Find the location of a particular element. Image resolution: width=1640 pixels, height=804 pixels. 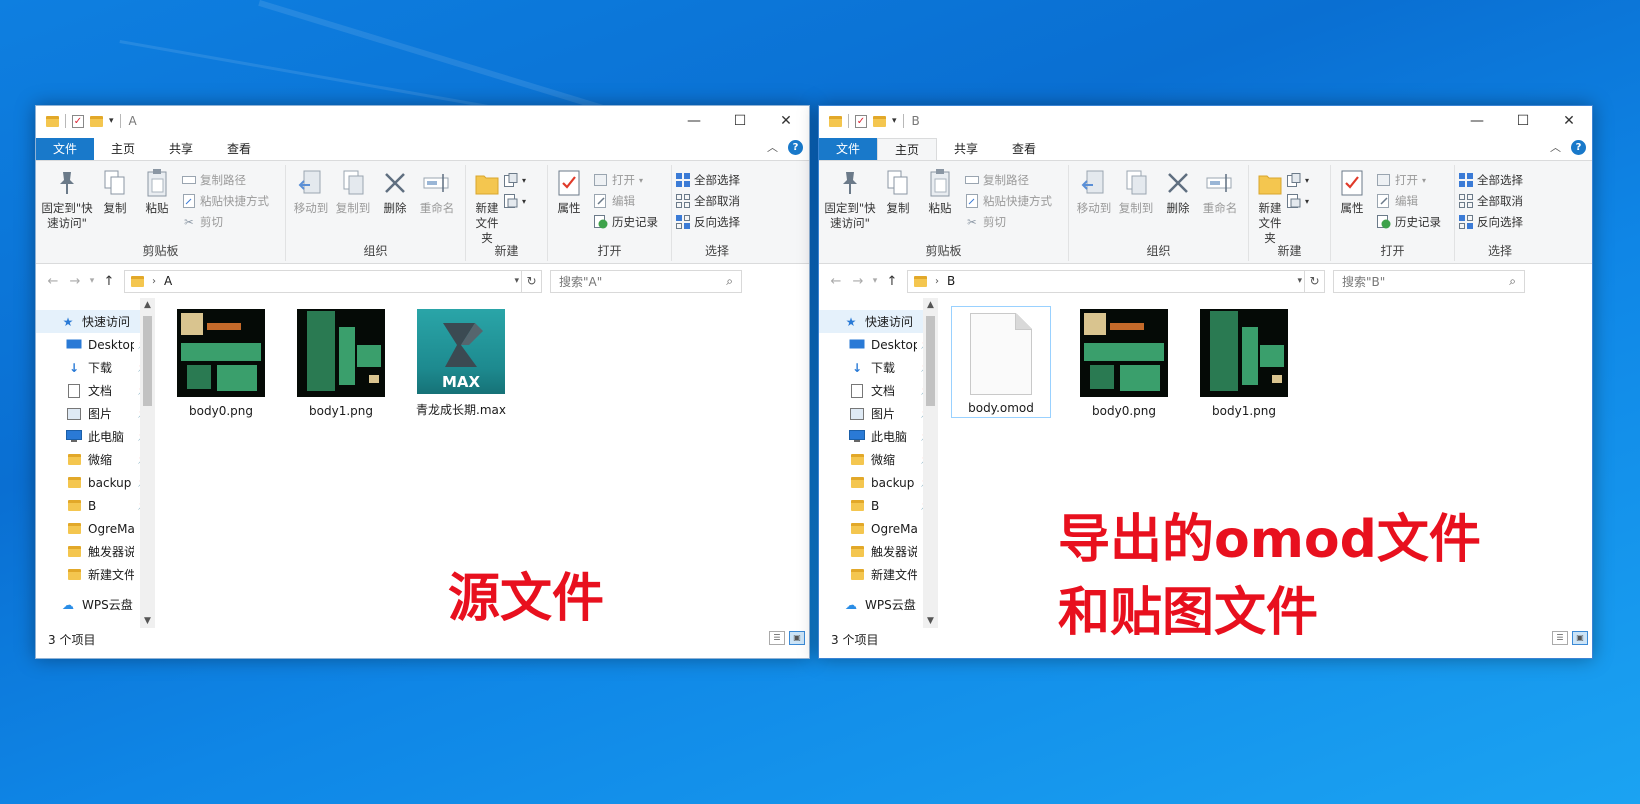

search-box: 搜索"A" ⌕ is located at coordinates (646, 281).